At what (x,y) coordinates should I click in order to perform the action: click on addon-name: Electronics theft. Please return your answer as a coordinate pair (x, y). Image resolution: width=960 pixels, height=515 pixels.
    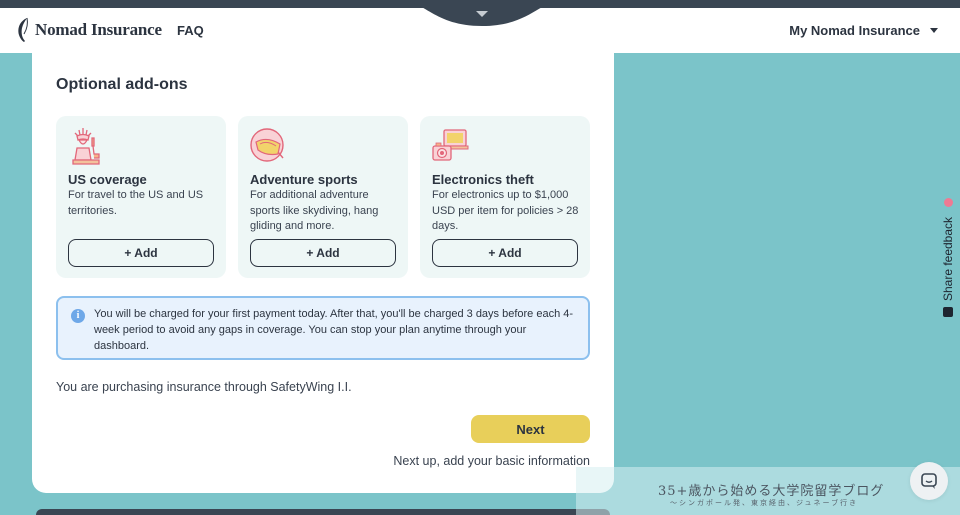
    Looking at the image, I should click on (483, 179).